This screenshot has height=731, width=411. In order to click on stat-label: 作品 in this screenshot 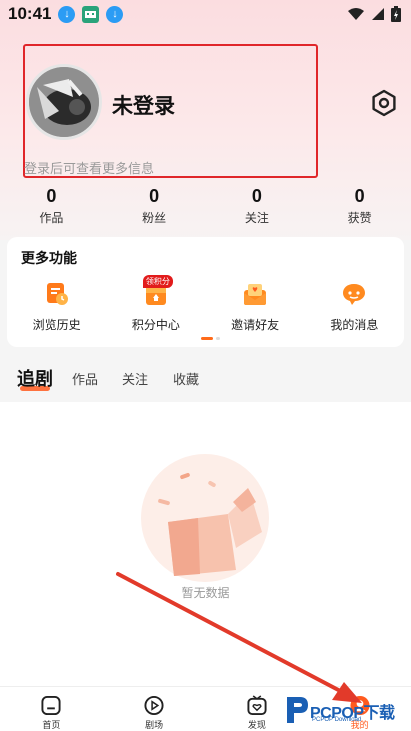, I will do `click(51, 218)`.